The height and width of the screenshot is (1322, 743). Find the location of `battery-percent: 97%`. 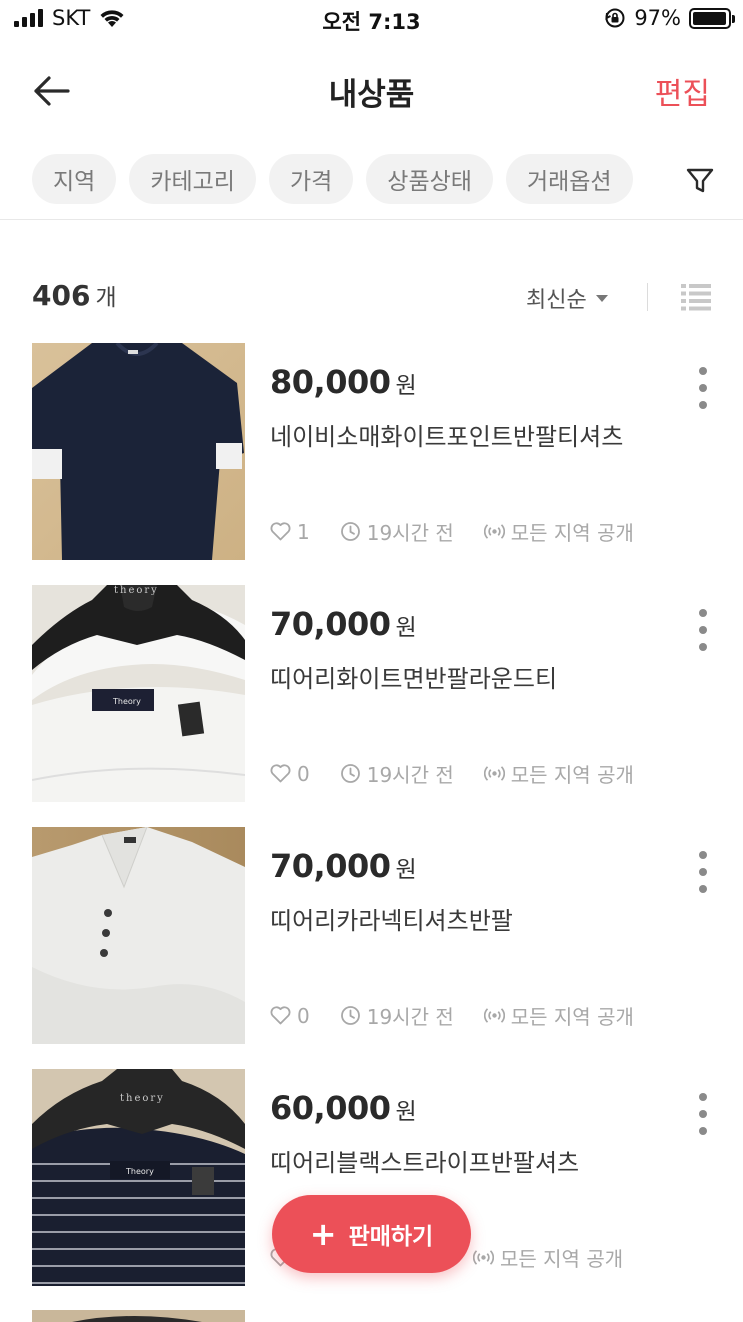

battery-percent: 97% is located at coordinates (657, 18).